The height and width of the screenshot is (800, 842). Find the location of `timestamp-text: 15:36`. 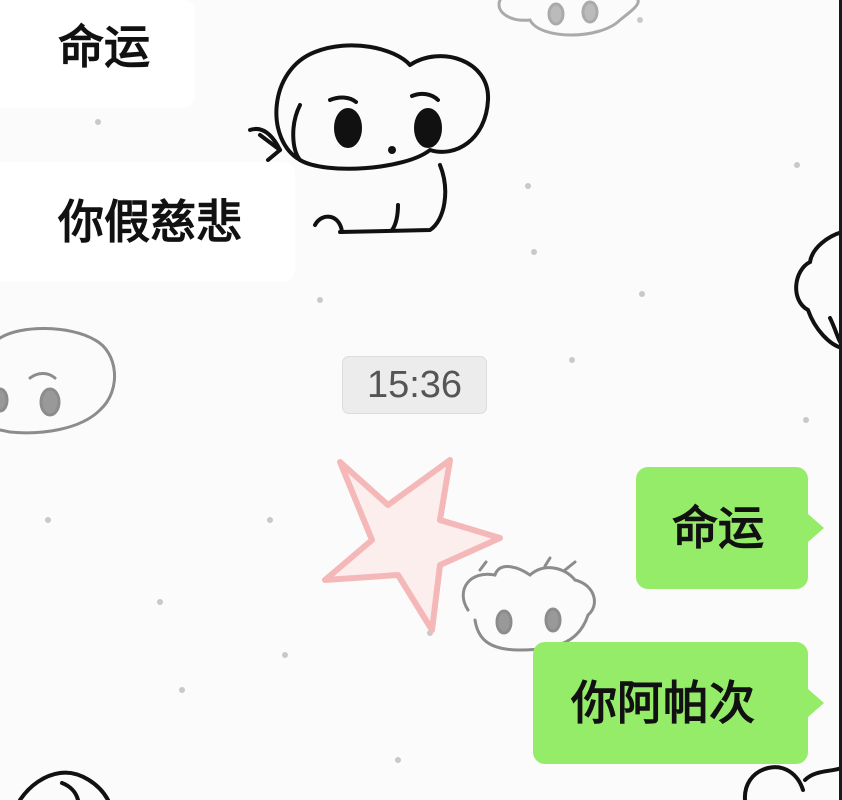

timestamp-text: 15:36 is located at coordinates (414, 385).